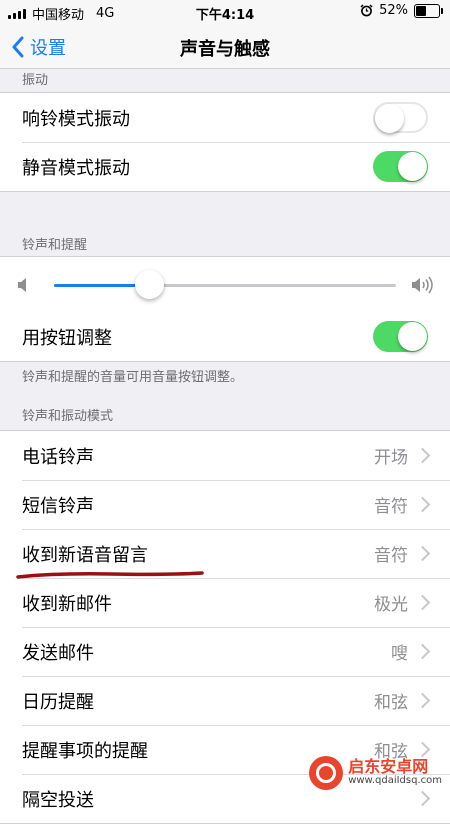 Image resolution: width=450 pixels, height=824 pixels. What do you see at coordinates (225, 117) in the screenshot?
I see `row-ring-vibrate: 响铃模式振动` at bounding box center [225, 117].